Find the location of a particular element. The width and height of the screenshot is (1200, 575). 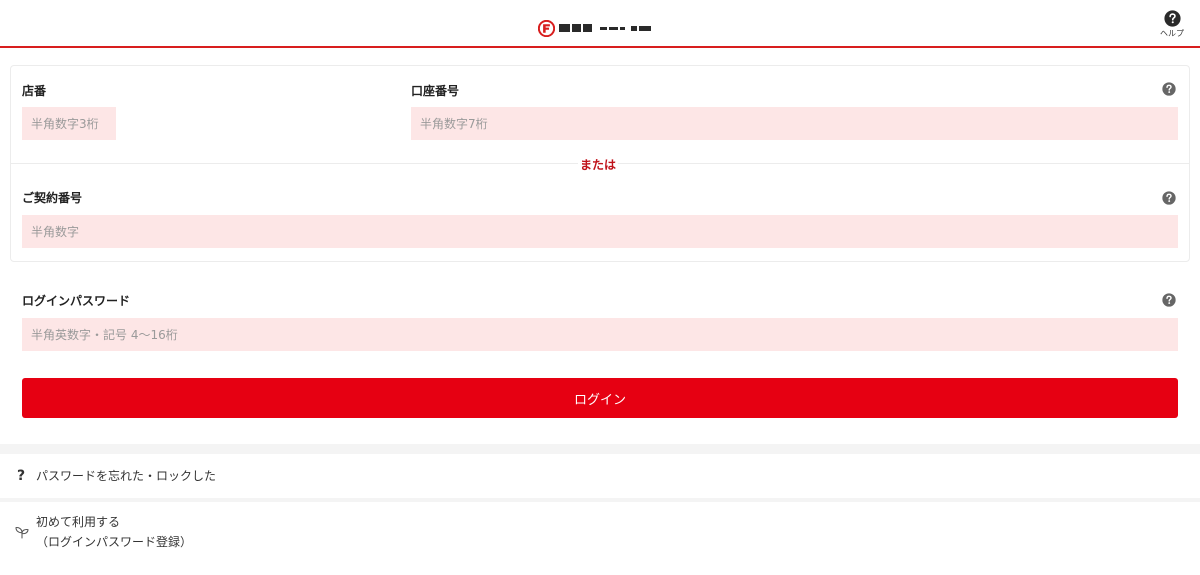

forgot-password-link: ? パスワードを忘れた・ロックした is located at coordinates (600, 476).